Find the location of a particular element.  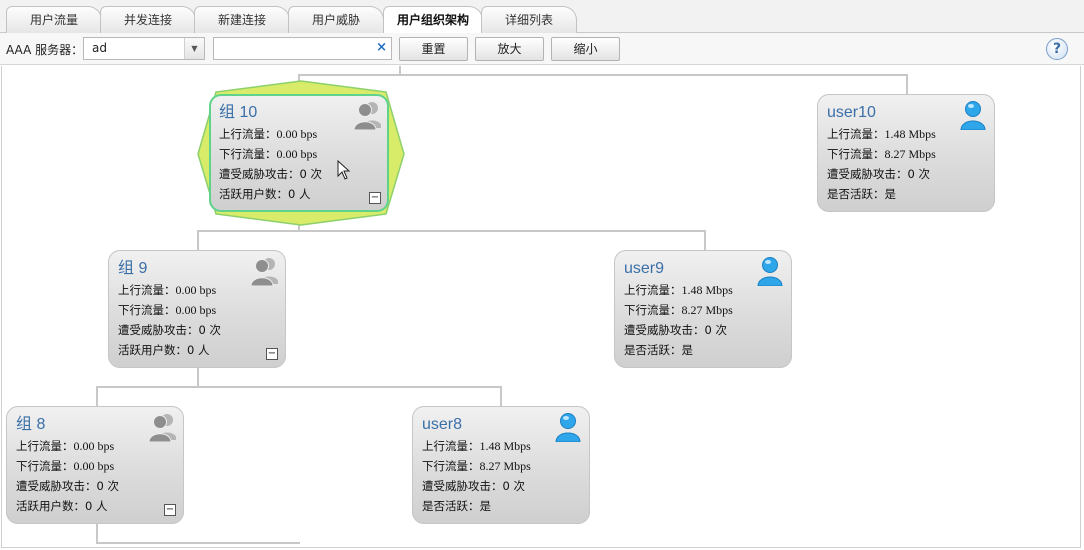

search-input: × is located at coordinates (302, 48).